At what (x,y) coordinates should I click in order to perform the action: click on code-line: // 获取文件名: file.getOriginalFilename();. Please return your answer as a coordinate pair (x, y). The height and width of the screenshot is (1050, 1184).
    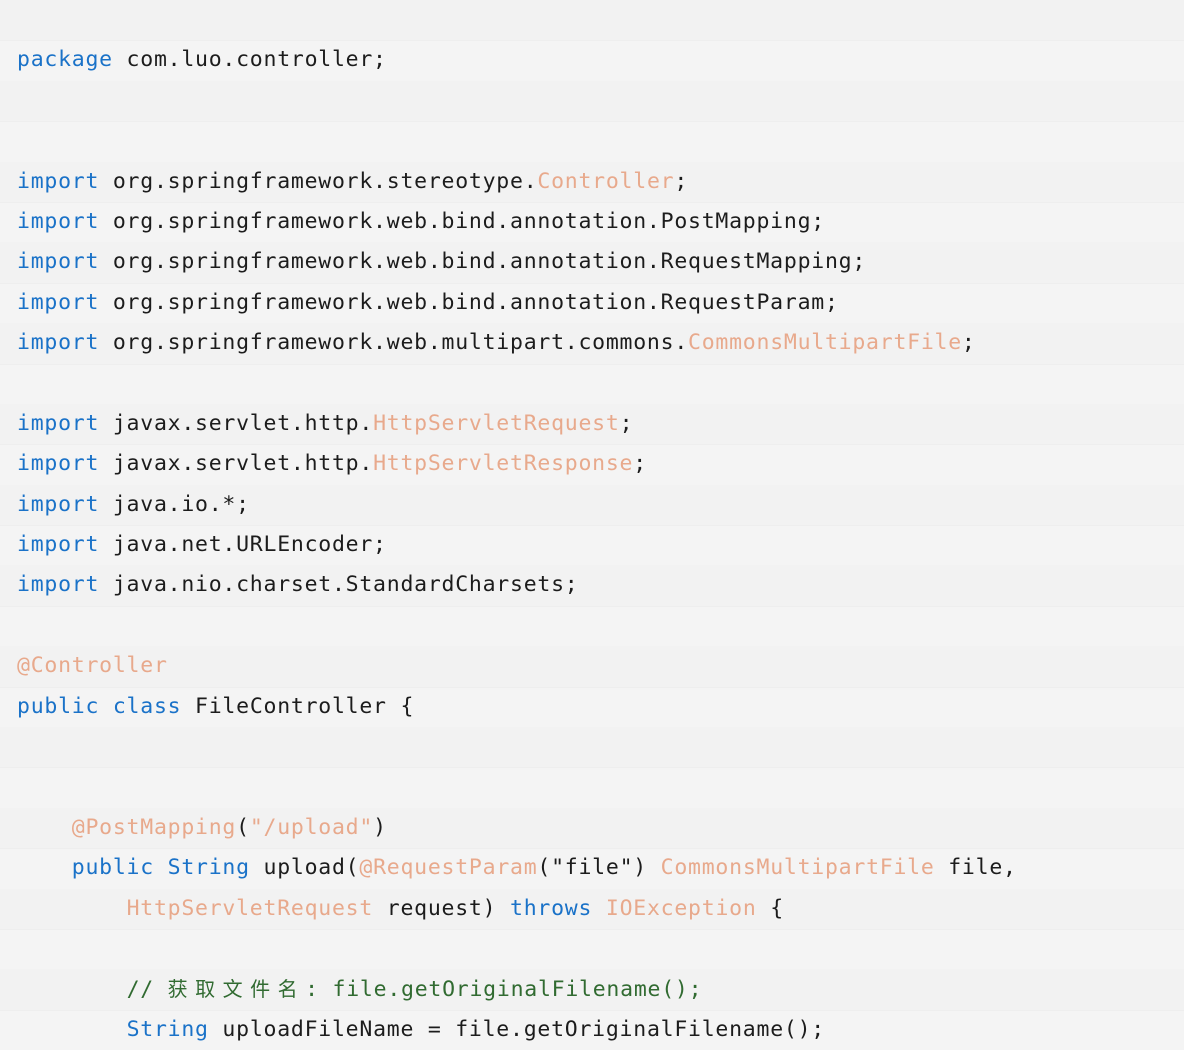
    Looking at the image, I should click on (592, 989).